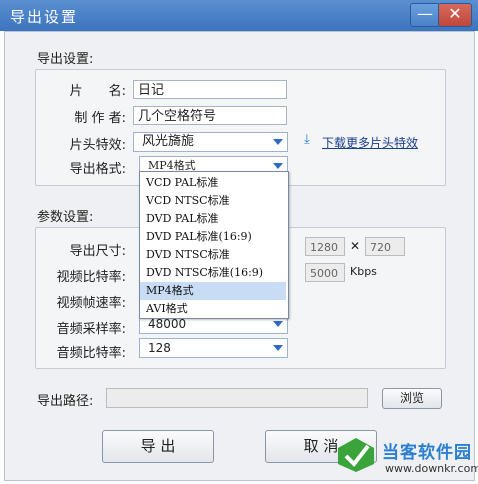  What do you see at coordinates (213, 201) in the screenshot?
I see `format-option: VCD NTSC标准` at bounding box center [213, 201].